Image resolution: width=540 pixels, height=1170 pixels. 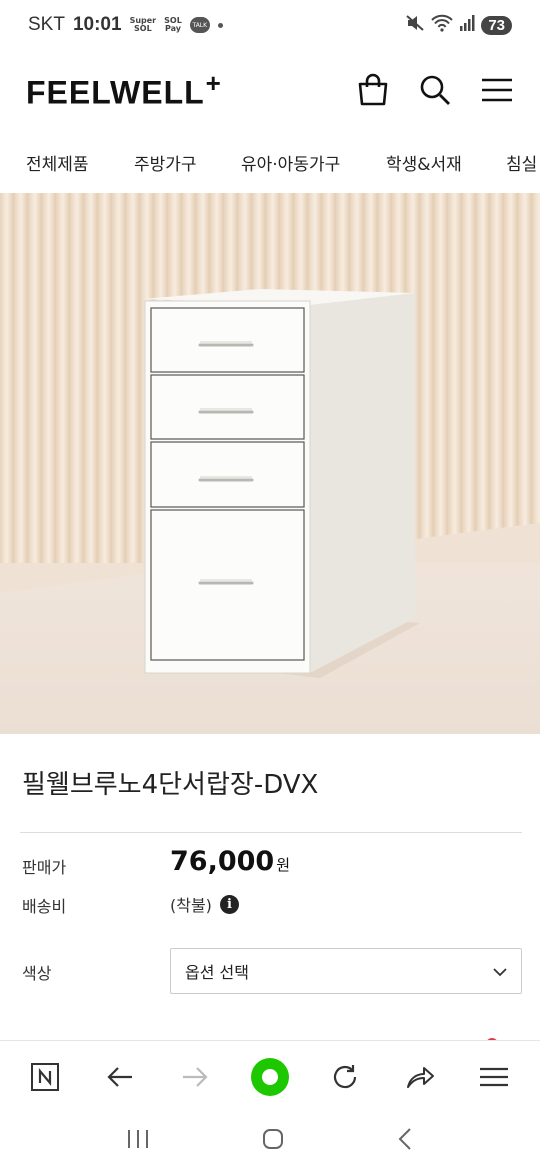 I want to click on chevron-down-icon, so click(x=500, y=971).